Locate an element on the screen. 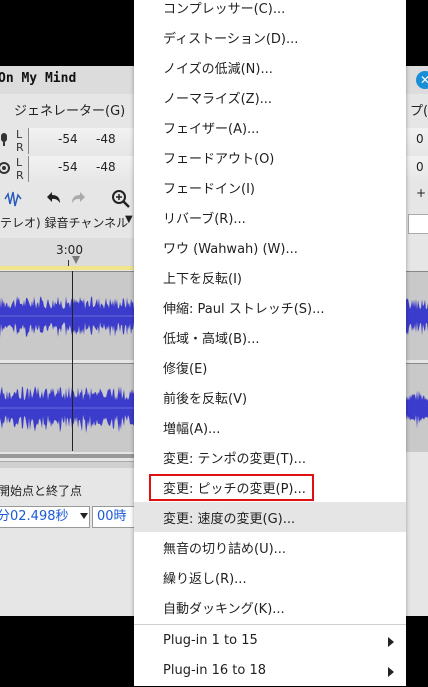  menu-item-plugins-1-15: Plug-in 1 to 15 is located at coordinates (270, 642).